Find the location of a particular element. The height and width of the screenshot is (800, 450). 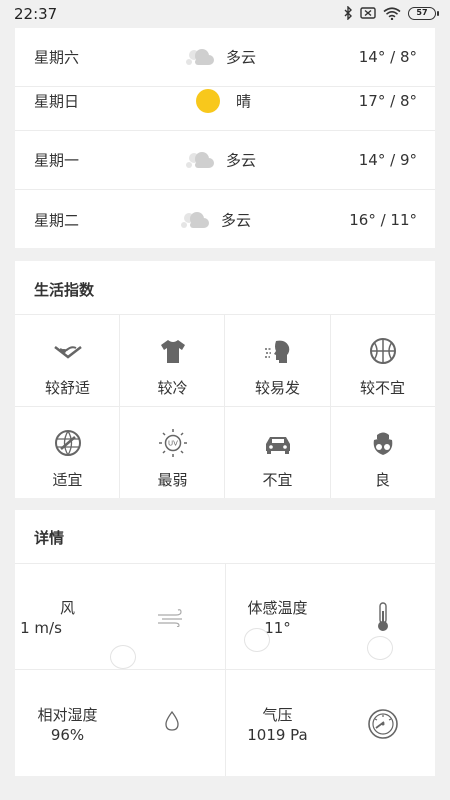

life-index-label: 较舒适 is located at coordinates (67, 388).